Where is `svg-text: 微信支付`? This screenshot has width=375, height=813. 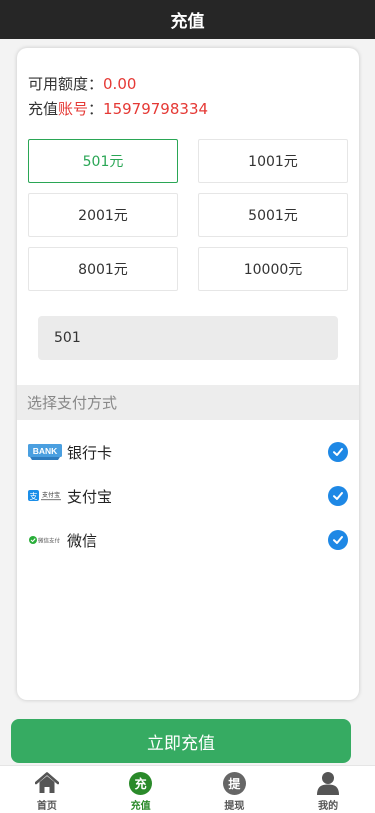
svg-text: 微信支付 is located at coordinates (49, 541).